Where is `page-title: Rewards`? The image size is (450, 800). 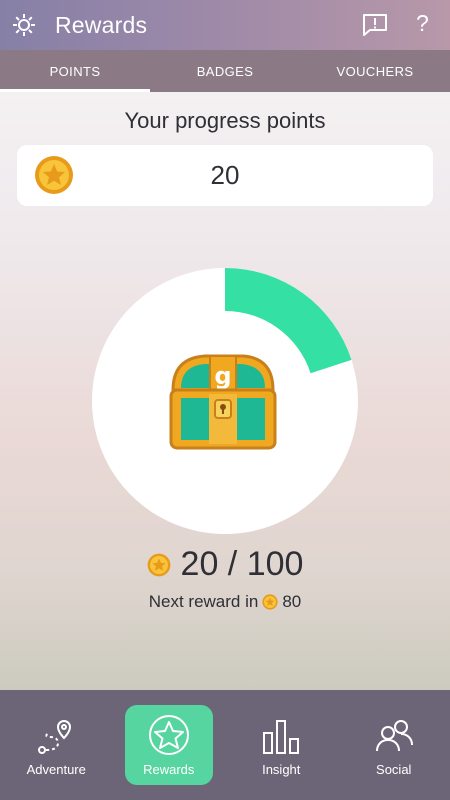 page-title: Rewards is located at coordinates (101, 25).